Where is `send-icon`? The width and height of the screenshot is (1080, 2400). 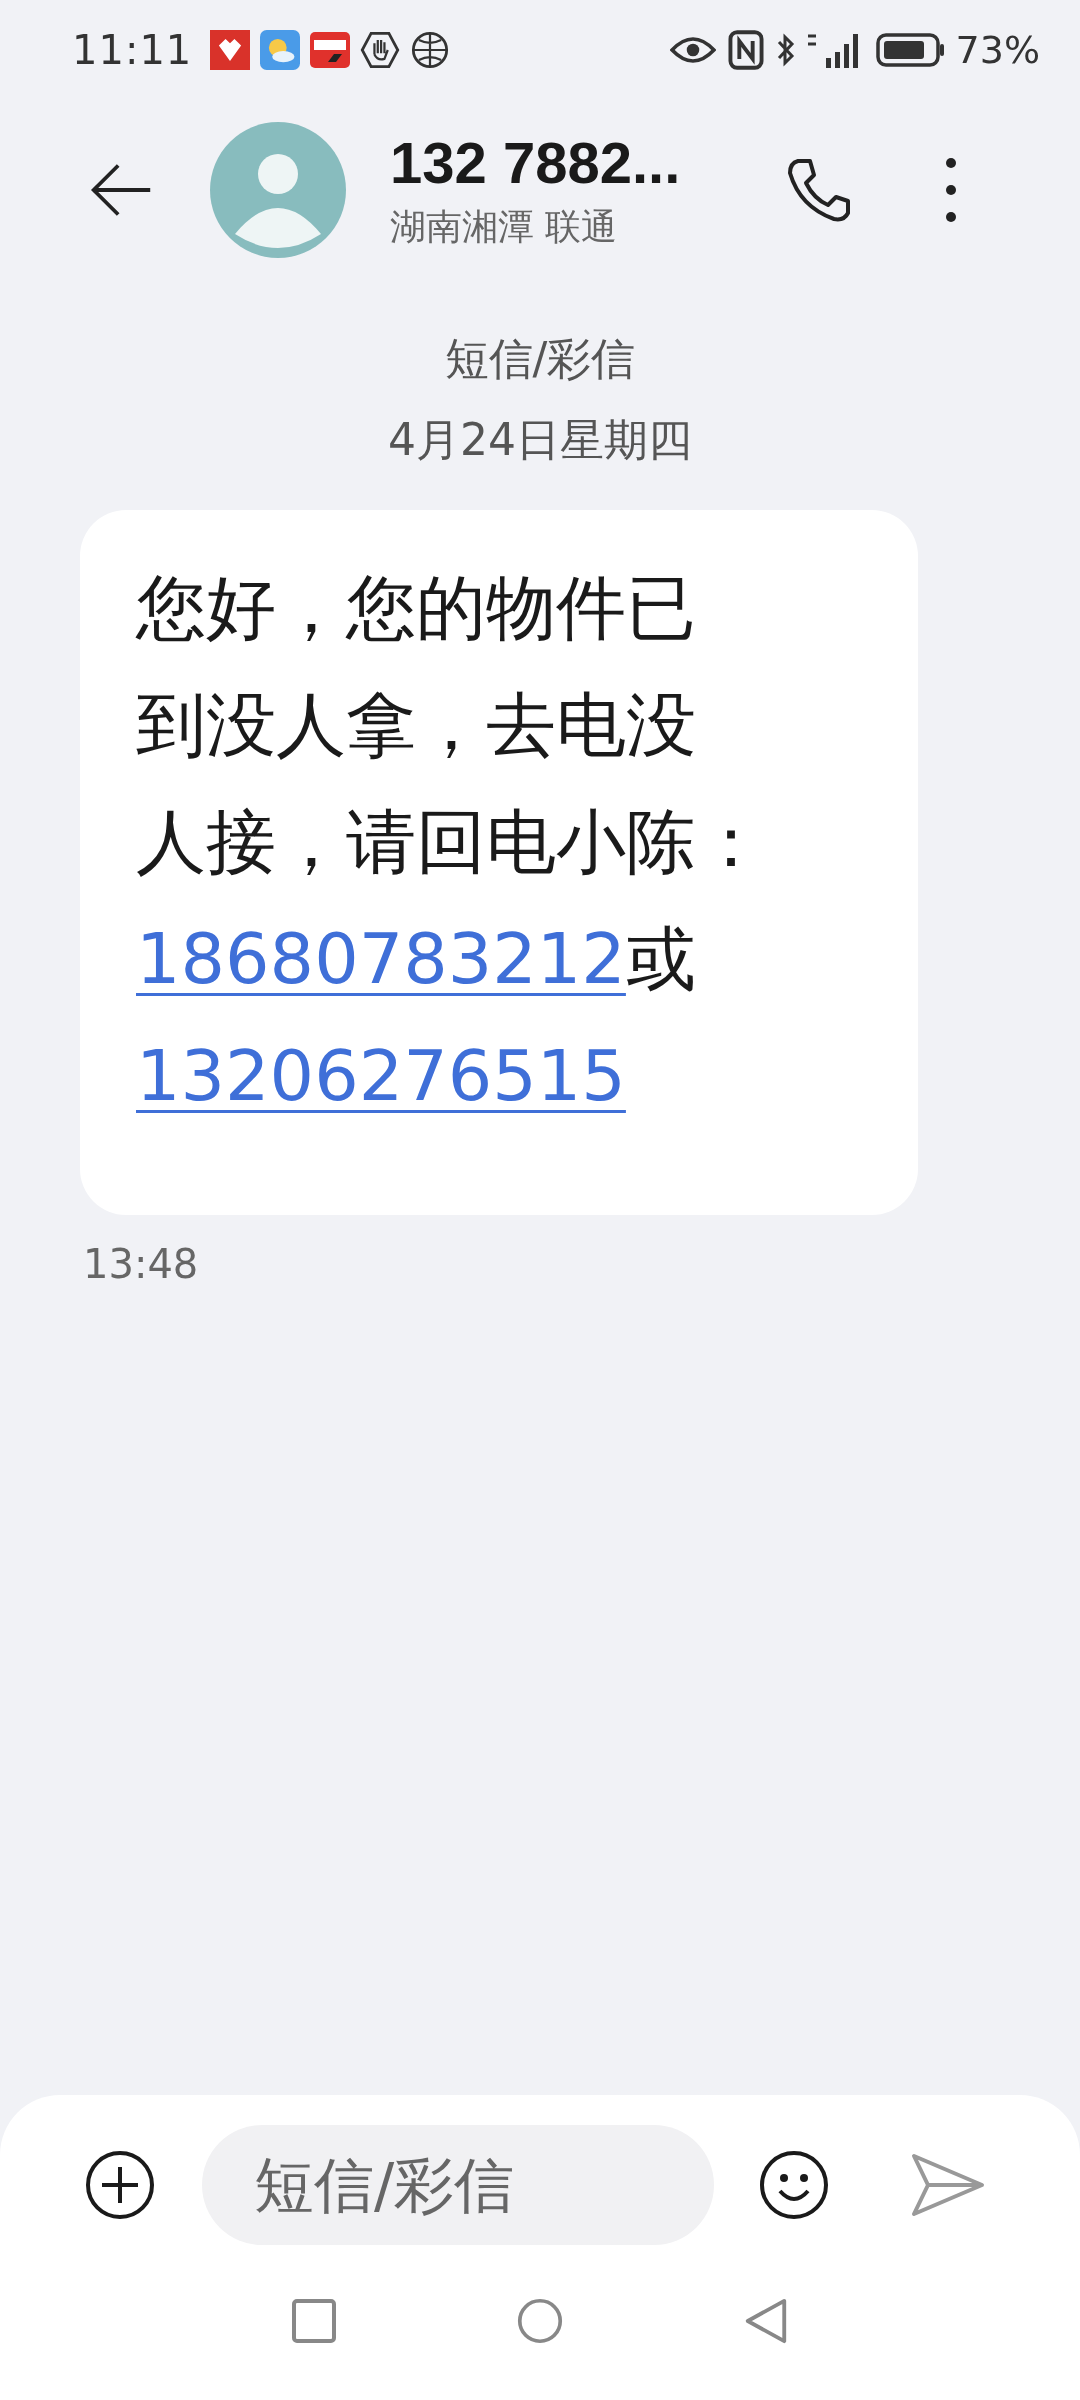
send-icon is located at coordinates (948, 2185).